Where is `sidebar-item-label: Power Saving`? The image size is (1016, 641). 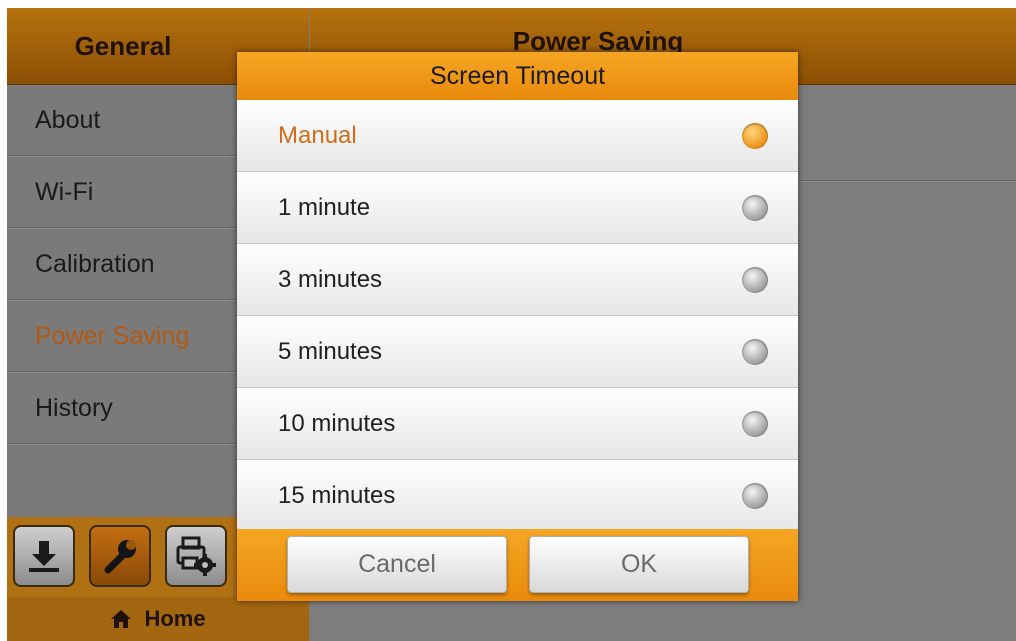
sidebar-item-label: Power Saving is located at coordinates (112, 335).